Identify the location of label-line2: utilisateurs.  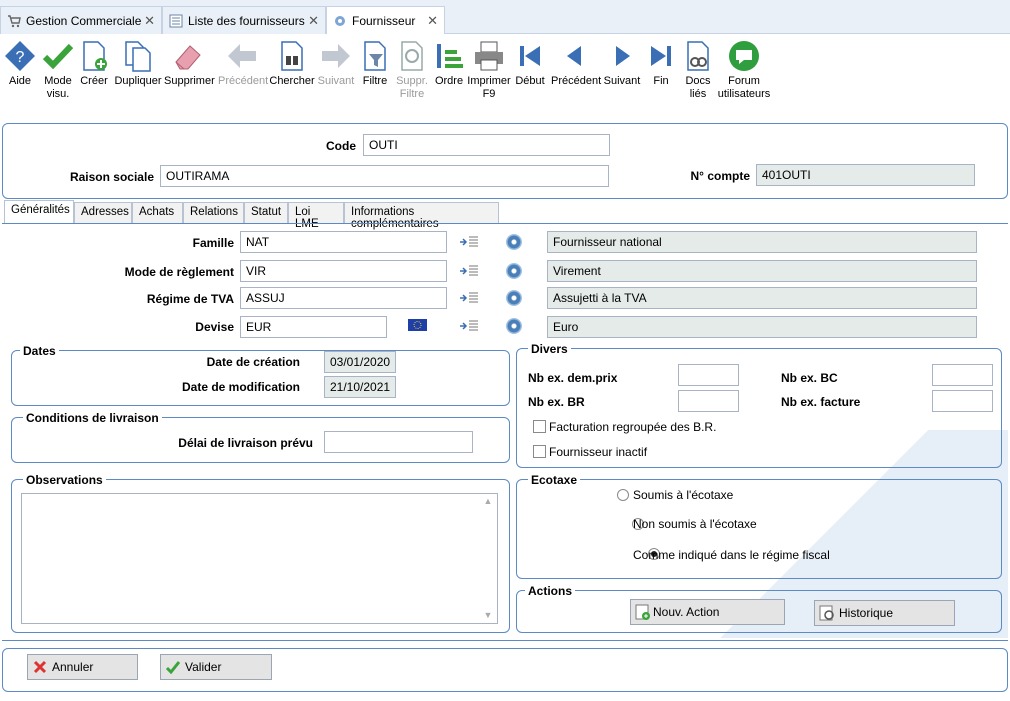
(744, 94).